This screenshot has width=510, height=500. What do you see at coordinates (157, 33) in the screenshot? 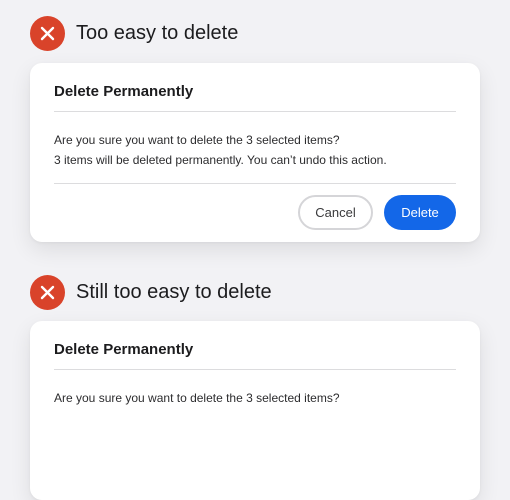
I see `example-1-heading: Too easy to delete` at bounding box center [157, 33].